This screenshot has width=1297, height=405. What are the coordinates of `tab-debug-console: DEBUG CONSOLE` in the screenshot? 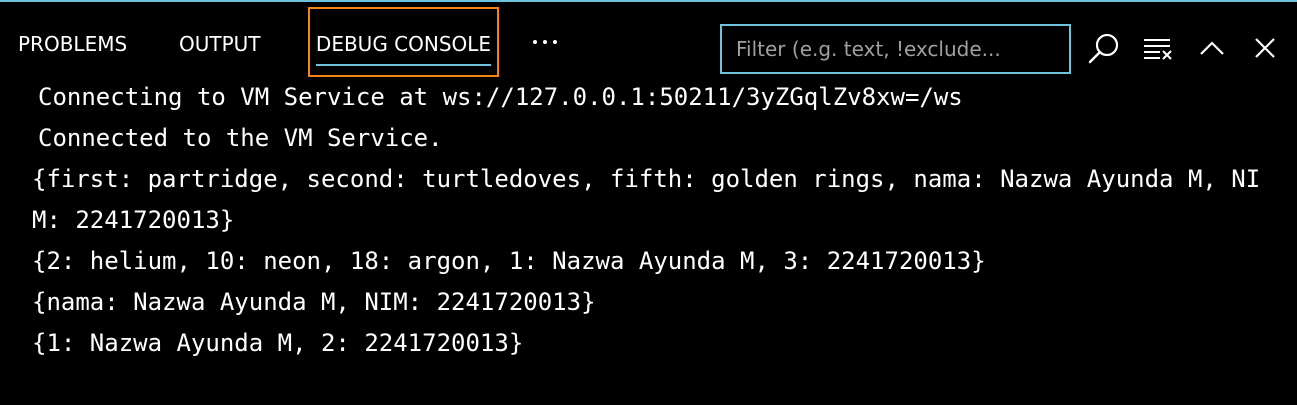 It's located at (403, 42).